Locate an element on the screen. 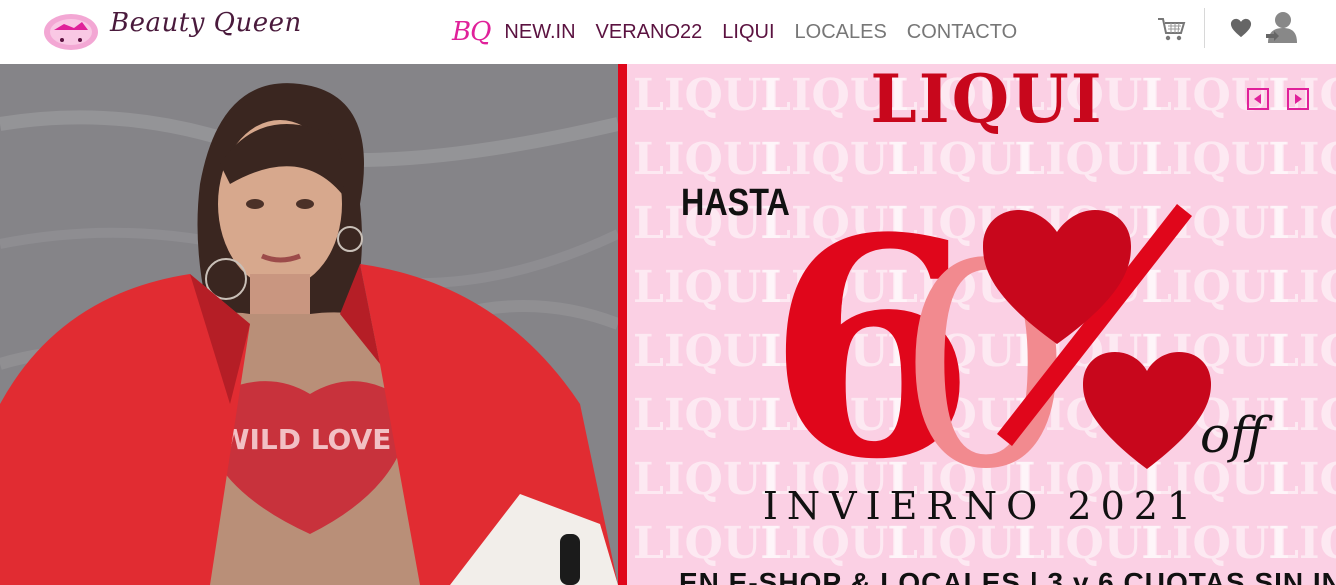 The width and height of the screenshot is (1336, 585). brand-name: Beauty Queen is located at coordinates (206, 23).